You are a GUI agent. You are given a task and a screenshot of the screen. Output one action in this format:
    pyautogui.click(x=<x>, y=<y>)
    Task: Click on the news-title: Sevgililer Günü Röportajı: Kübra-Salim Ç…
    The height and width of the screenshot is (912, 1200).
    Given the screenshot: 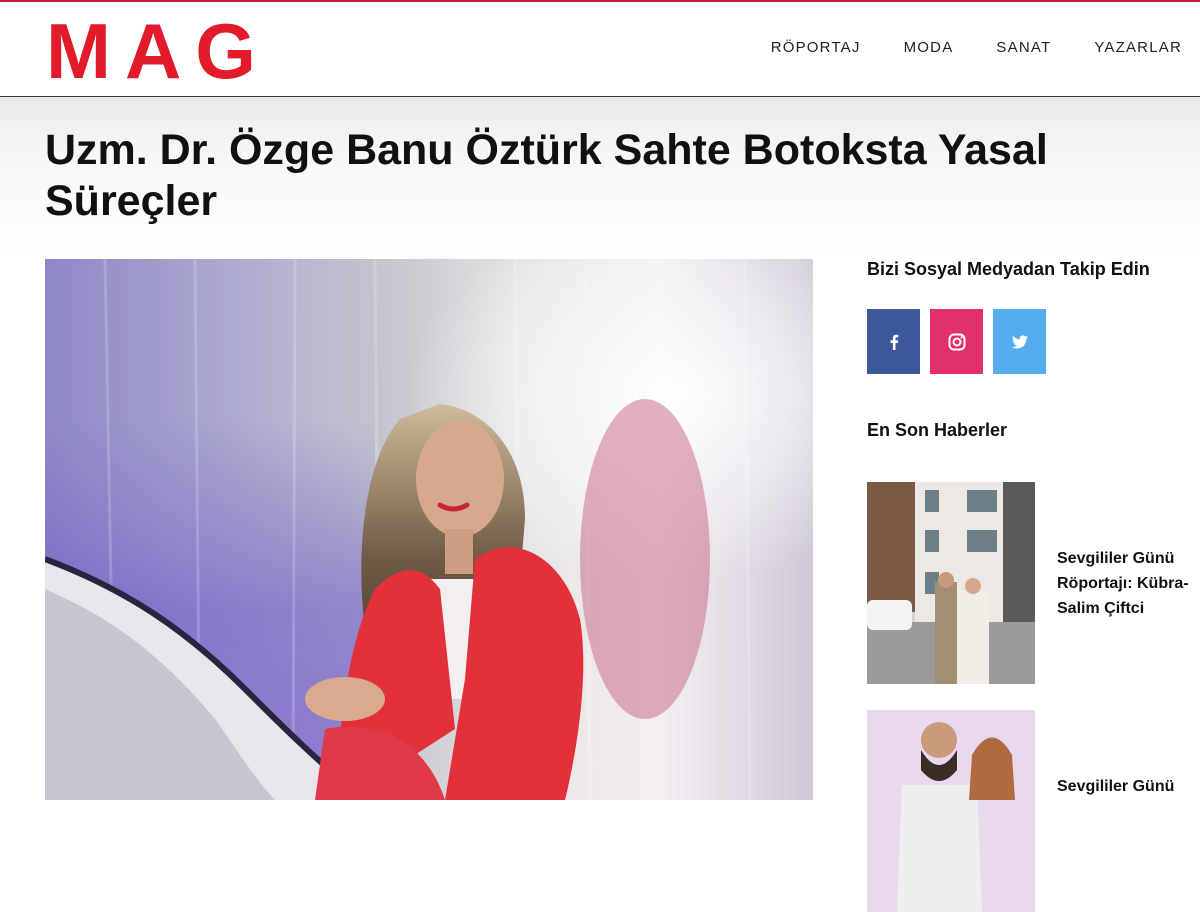 What is the action you would take?
    pyautogui.click(x=1128, y=583)
    